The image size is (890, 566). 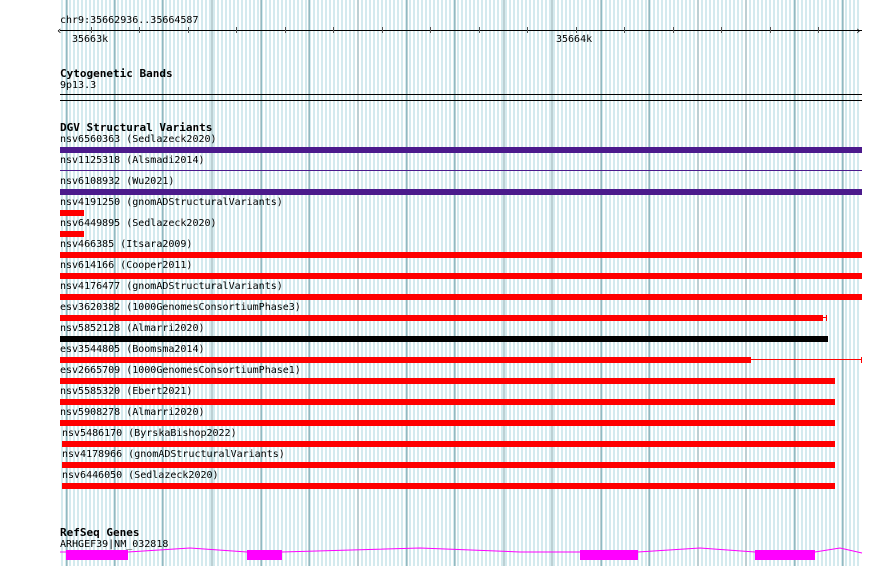 What do you see at coordinates (138, 139) in the screenshot?
I see `variant-label: nsv6560363 (Sedlazeck2020)` at bounding box center [138, 139].